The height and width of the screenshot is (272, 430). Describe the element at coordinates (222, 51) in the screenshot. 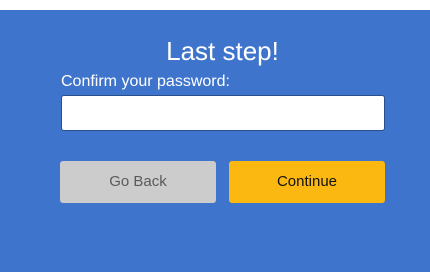

I see `dialog-title: Last step!` at that location.